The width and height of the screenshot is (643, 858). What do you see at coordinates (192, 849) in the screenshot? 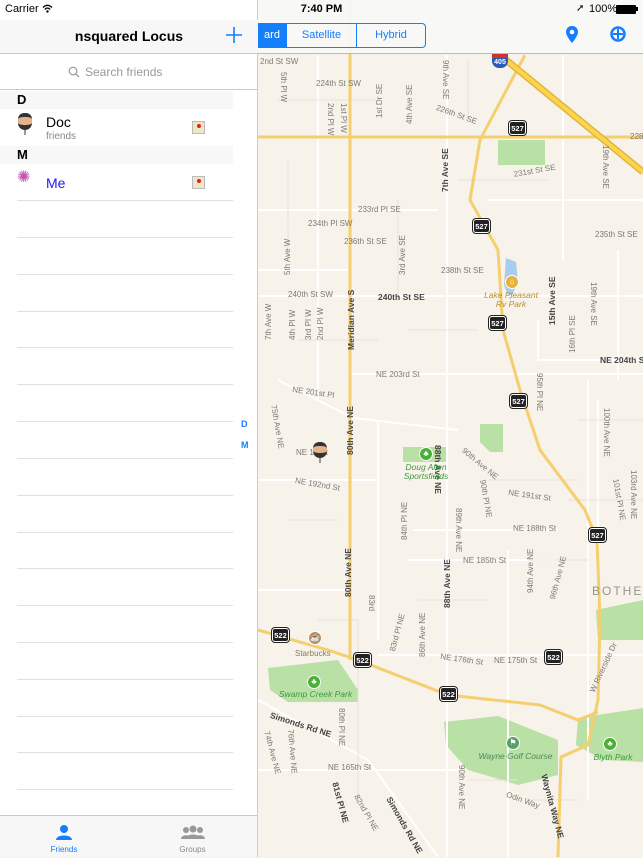
I see `tab-label: Groups` at bounding box center [192, 849].